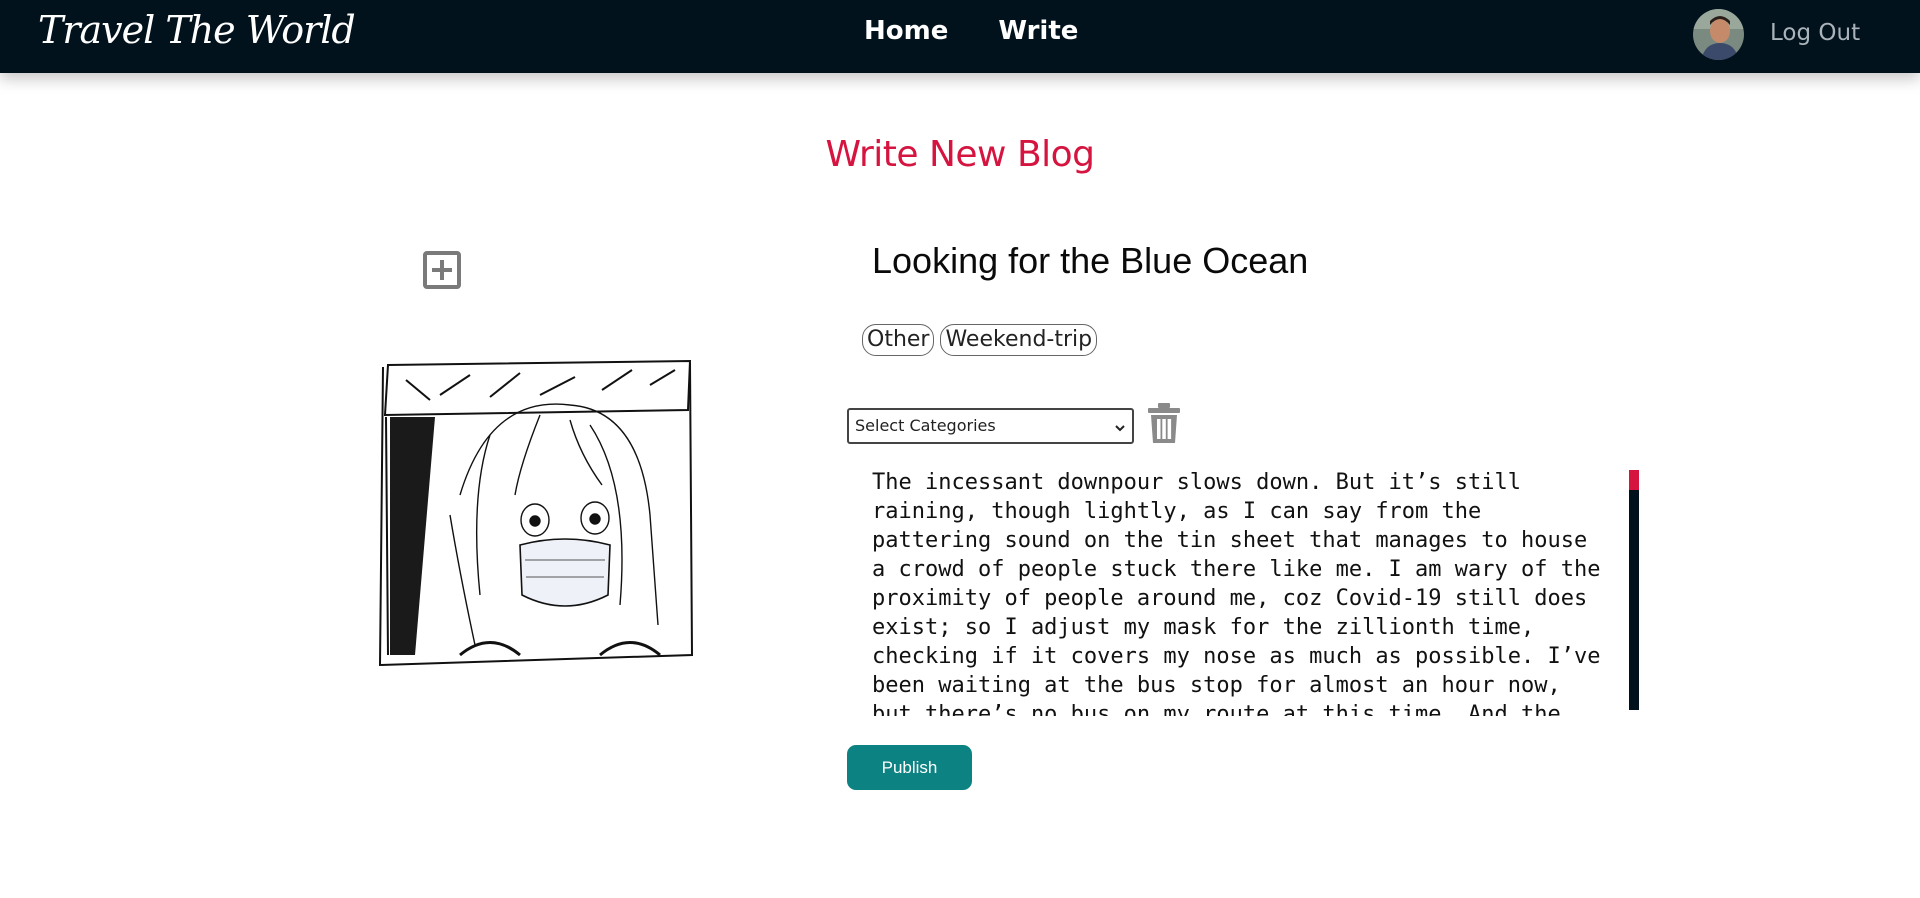  Describe the element at coordinates (925, 425) in the screenshot. I see `category-select-value: Select Categories` at that location.